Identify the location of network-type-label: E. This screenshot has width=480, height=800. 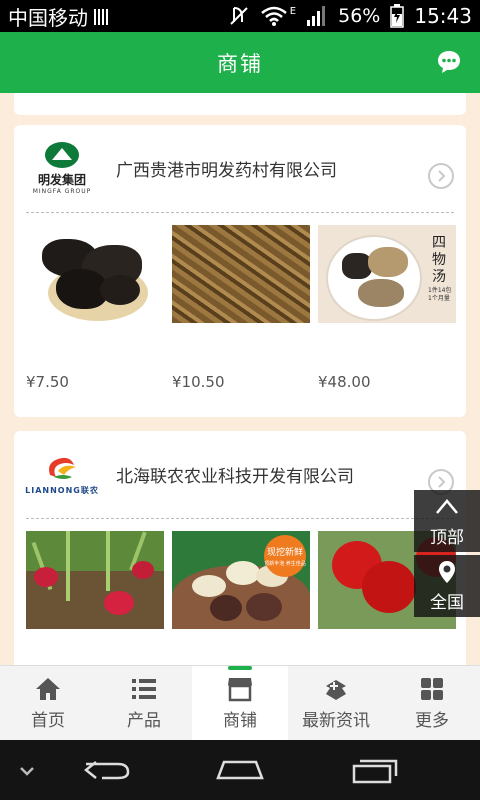
(293, 11).